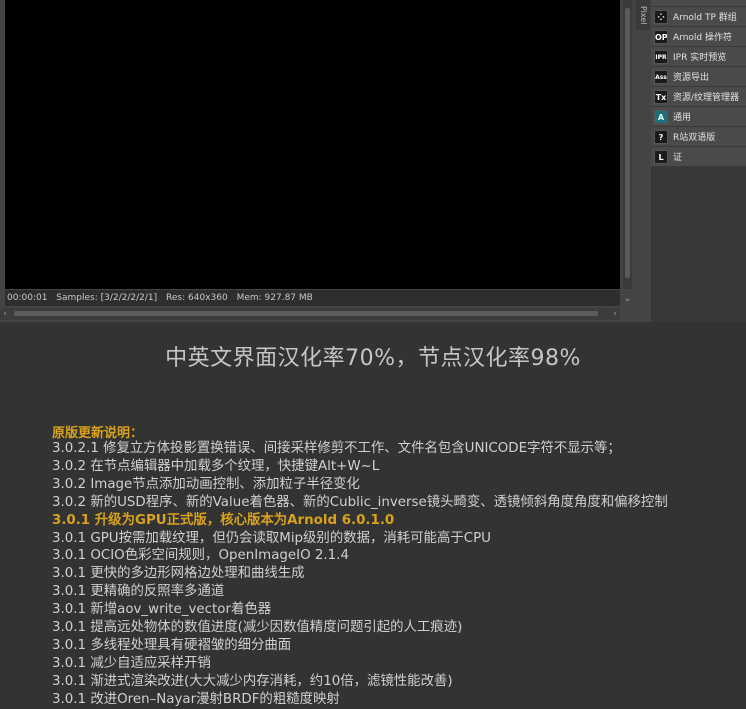  I want to click on release-note: 3.0.2 Image节点添加动画控制、添加粒子半径变化, so click(206, 484).